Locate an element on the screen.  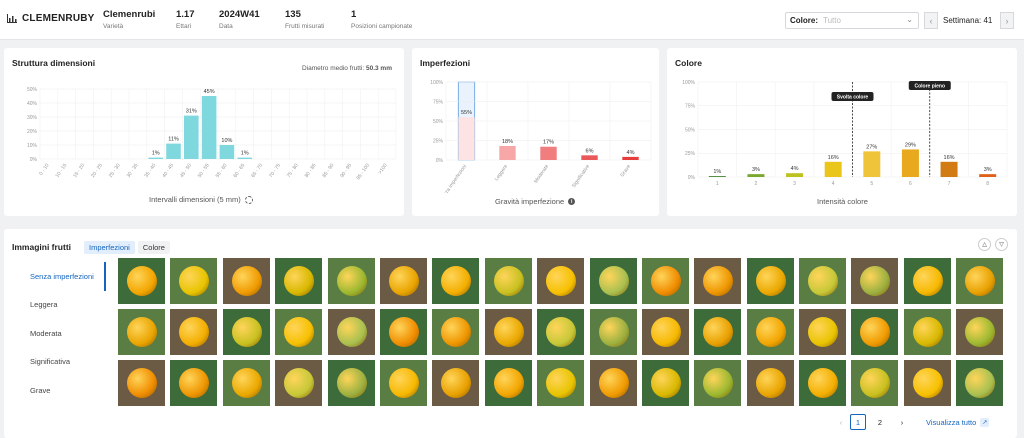
page-2-button: 2 is located at coordinates (880, 422).